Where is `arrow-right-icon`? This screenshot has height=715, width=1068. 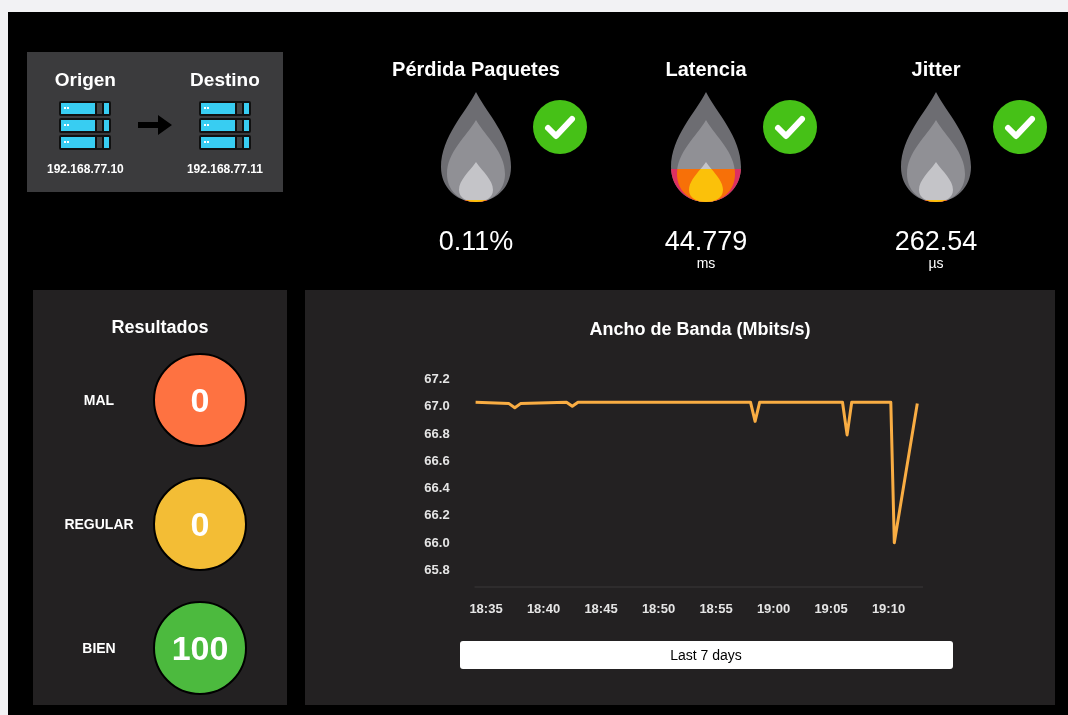 arrow-right-icon is located at coordinates (155, 125).